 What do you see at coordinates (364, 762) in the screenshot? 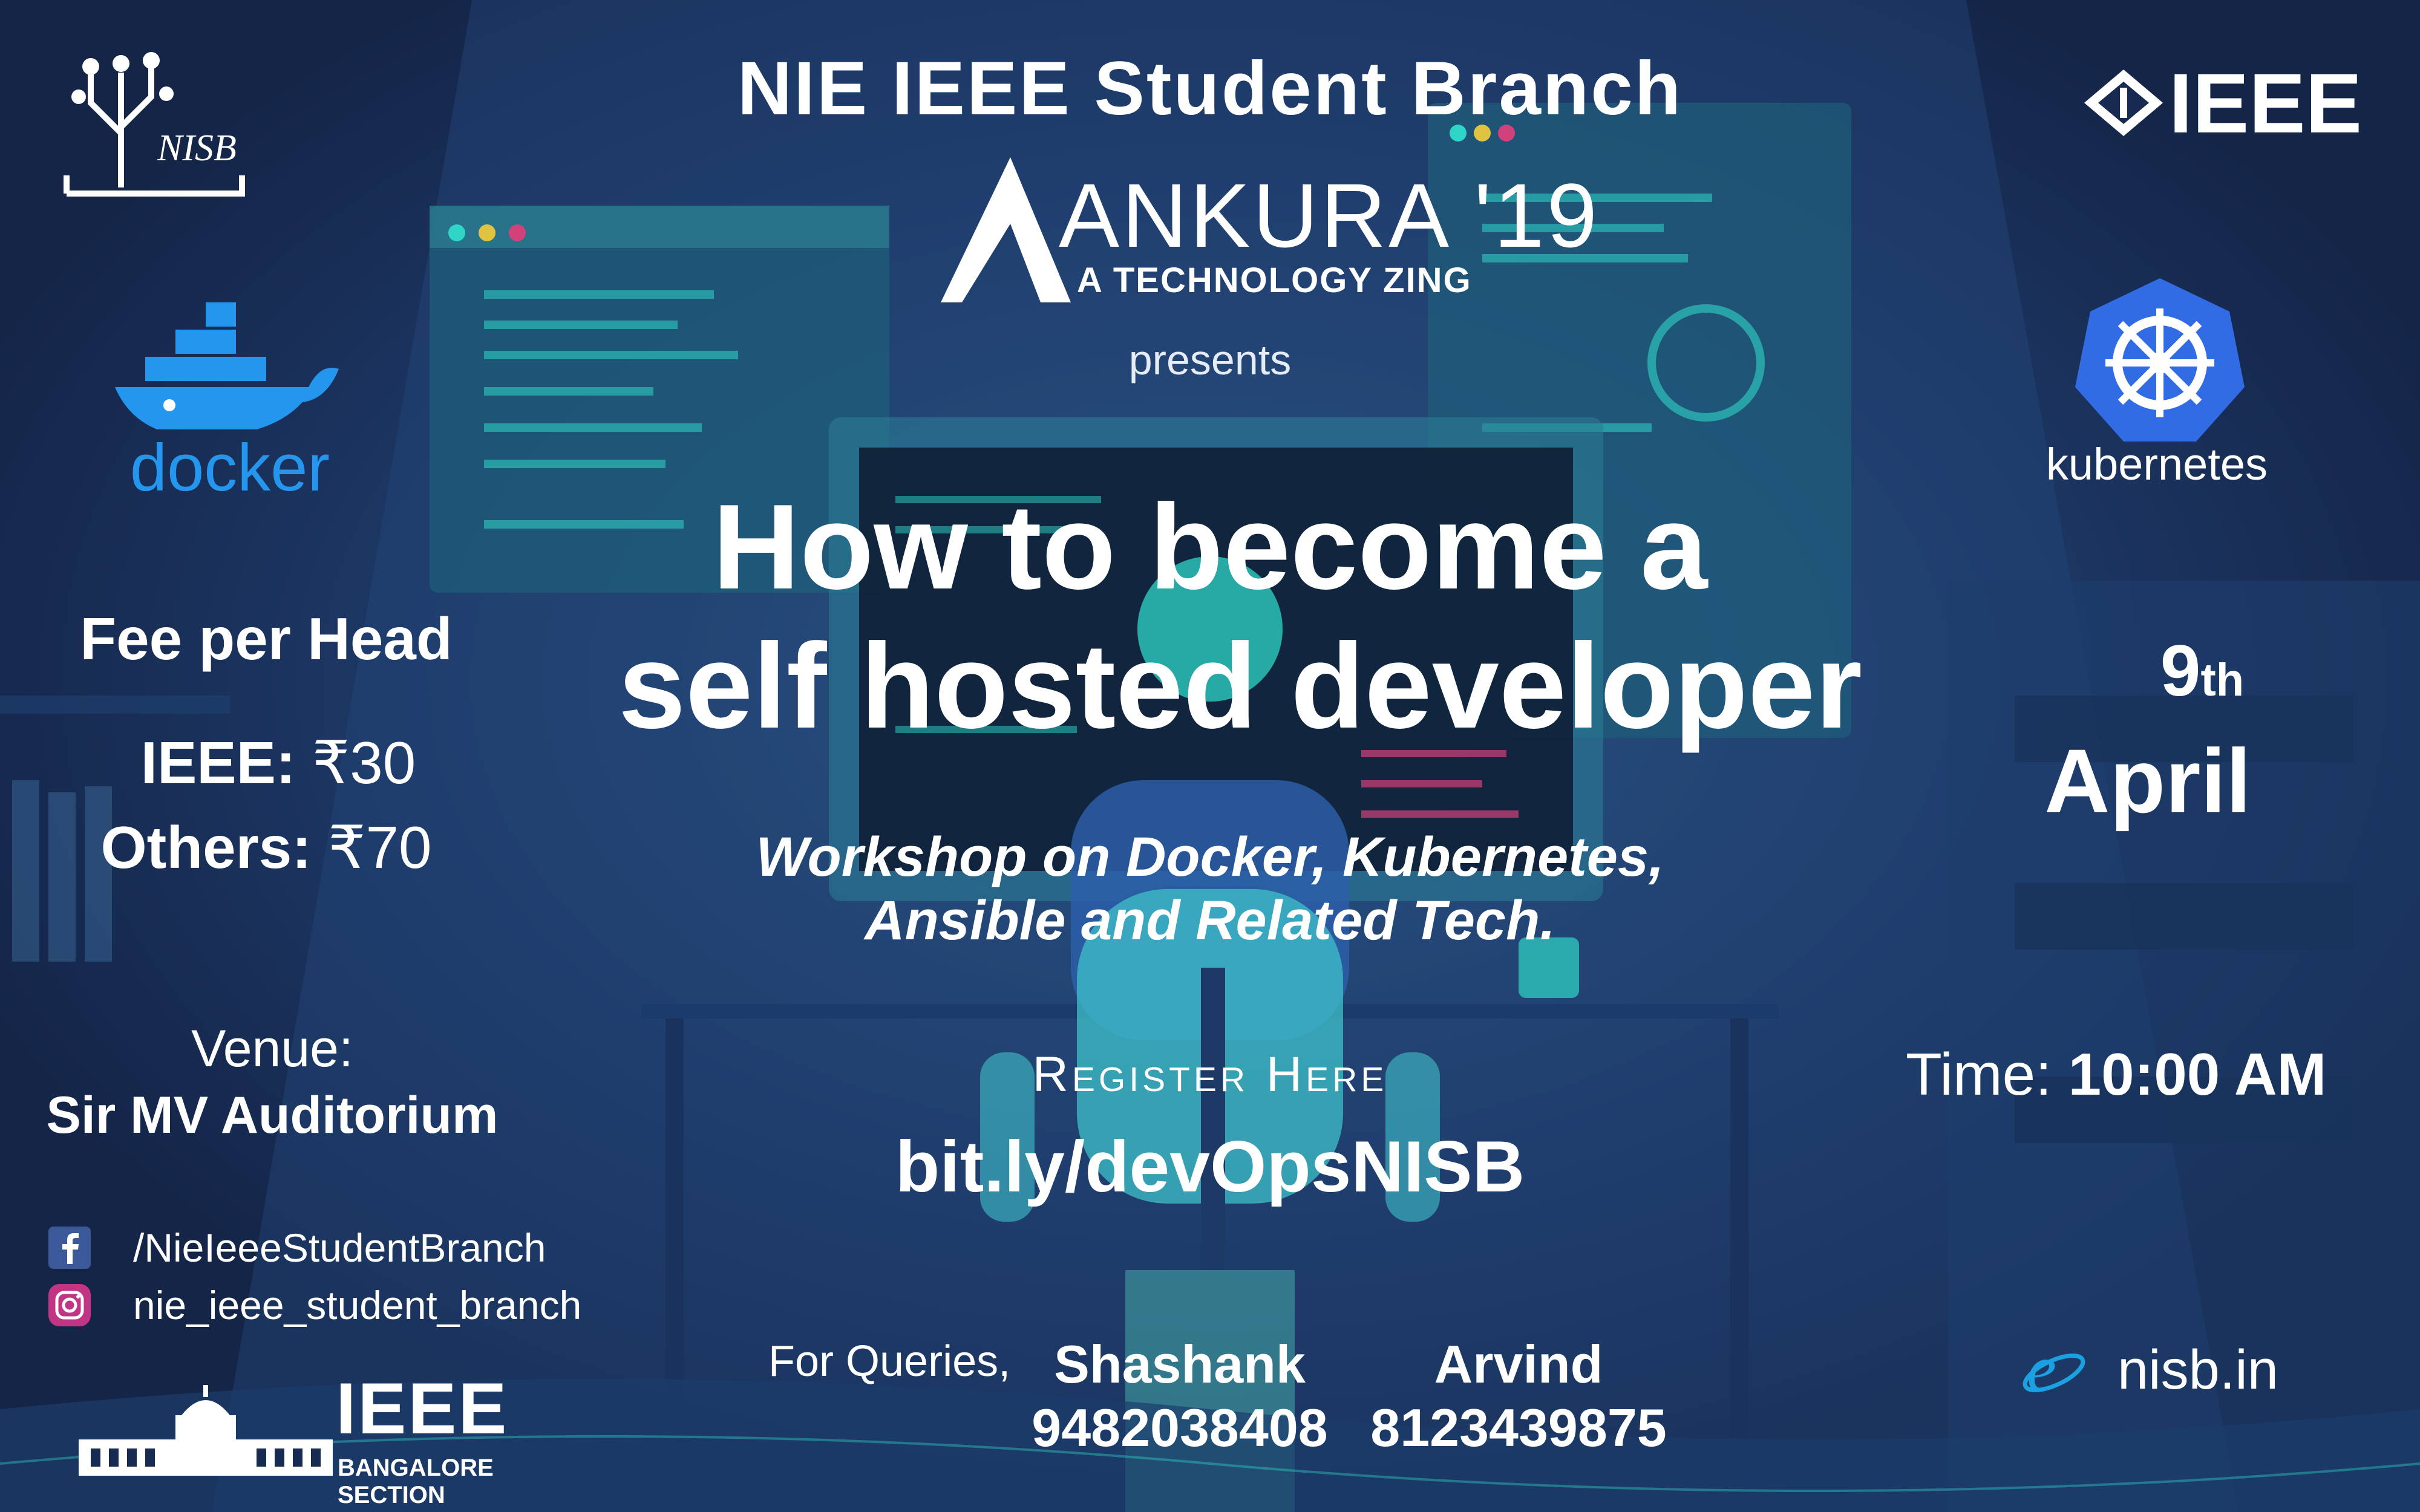
I see `fee-ieee-value: ₹30` at bounding box center [364, 762].